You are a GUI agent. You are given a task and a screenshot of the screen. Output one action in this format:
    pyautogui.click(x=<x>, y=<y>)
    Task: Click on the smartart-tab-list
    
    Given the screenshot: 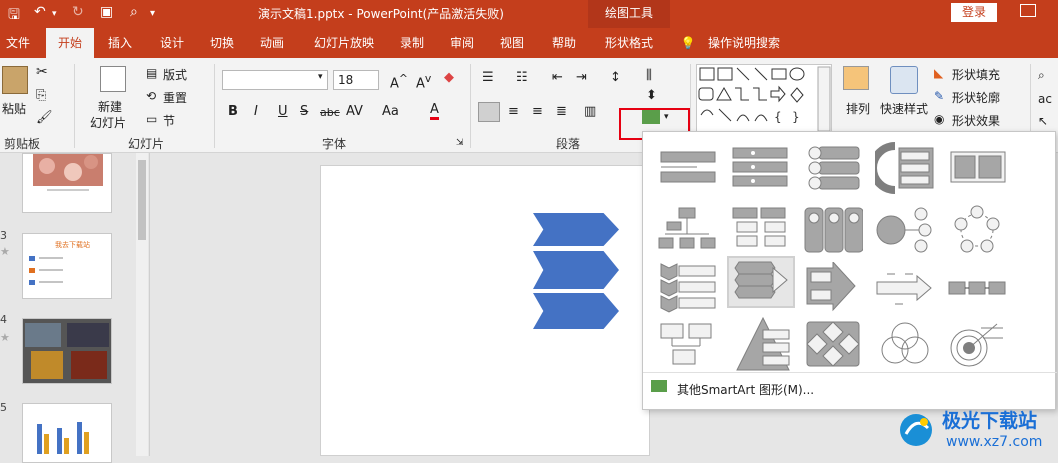 What is the action you would take?
    pyautogui.click(x=977, y=168)
    